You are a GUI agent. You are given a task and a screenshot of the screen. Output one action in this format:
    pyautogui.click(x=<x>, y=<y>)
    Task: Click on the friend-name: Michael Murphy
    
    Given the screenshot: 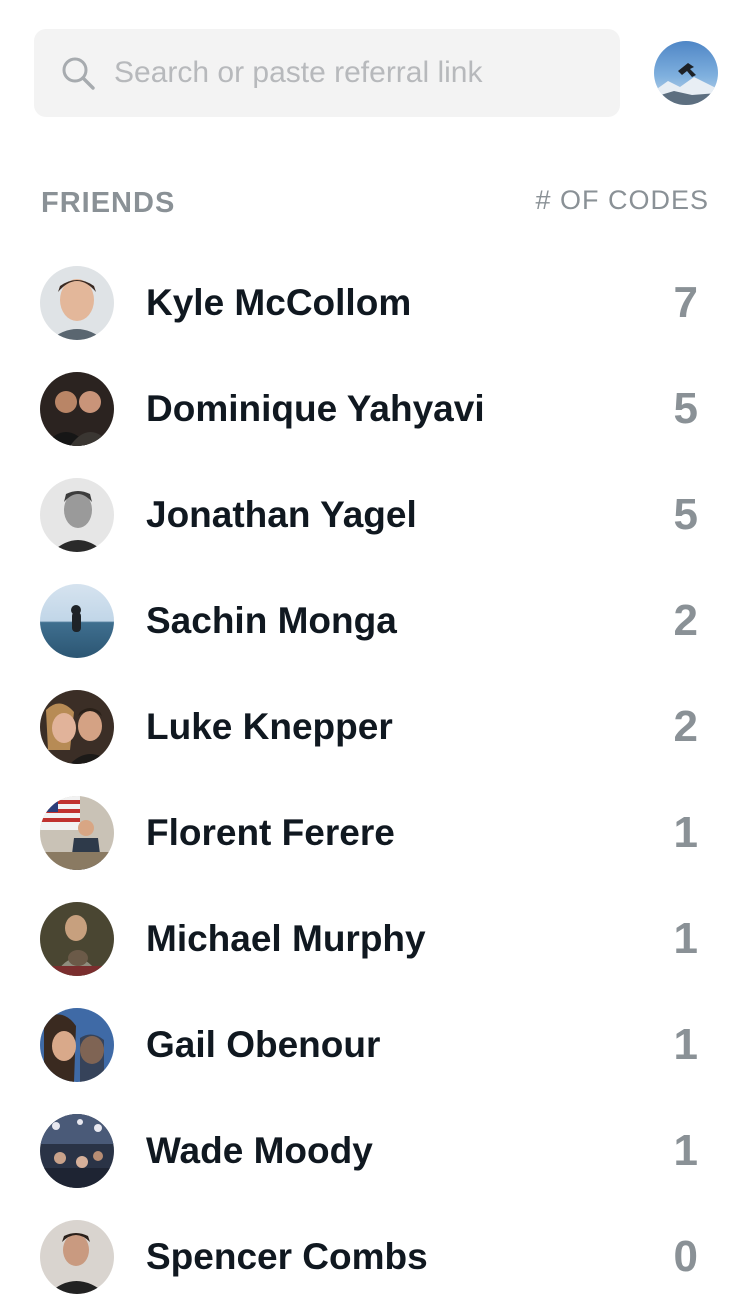 What is the action you would take?
    pyautogui.click(x=286, y=938)
    